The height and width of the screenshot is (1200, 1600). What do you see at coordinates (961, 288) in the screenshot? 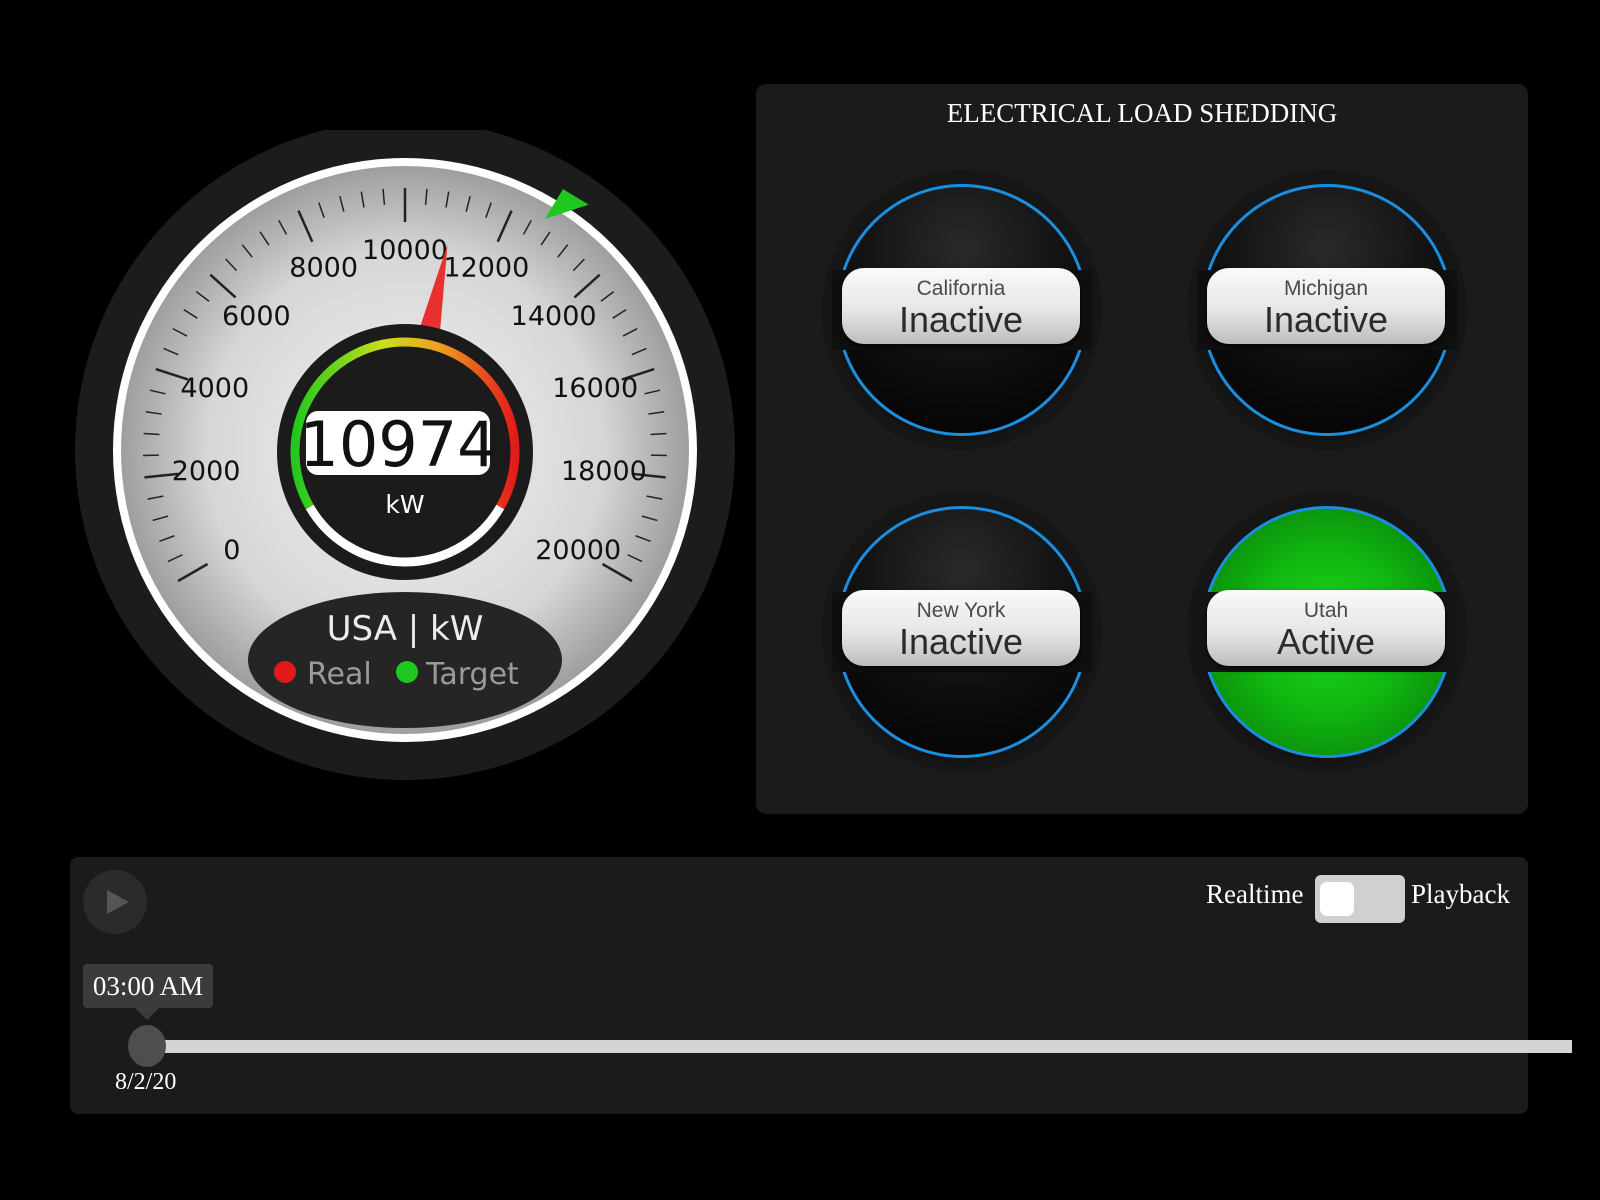
I see `region-label: California` at bounding box center [961, 288].